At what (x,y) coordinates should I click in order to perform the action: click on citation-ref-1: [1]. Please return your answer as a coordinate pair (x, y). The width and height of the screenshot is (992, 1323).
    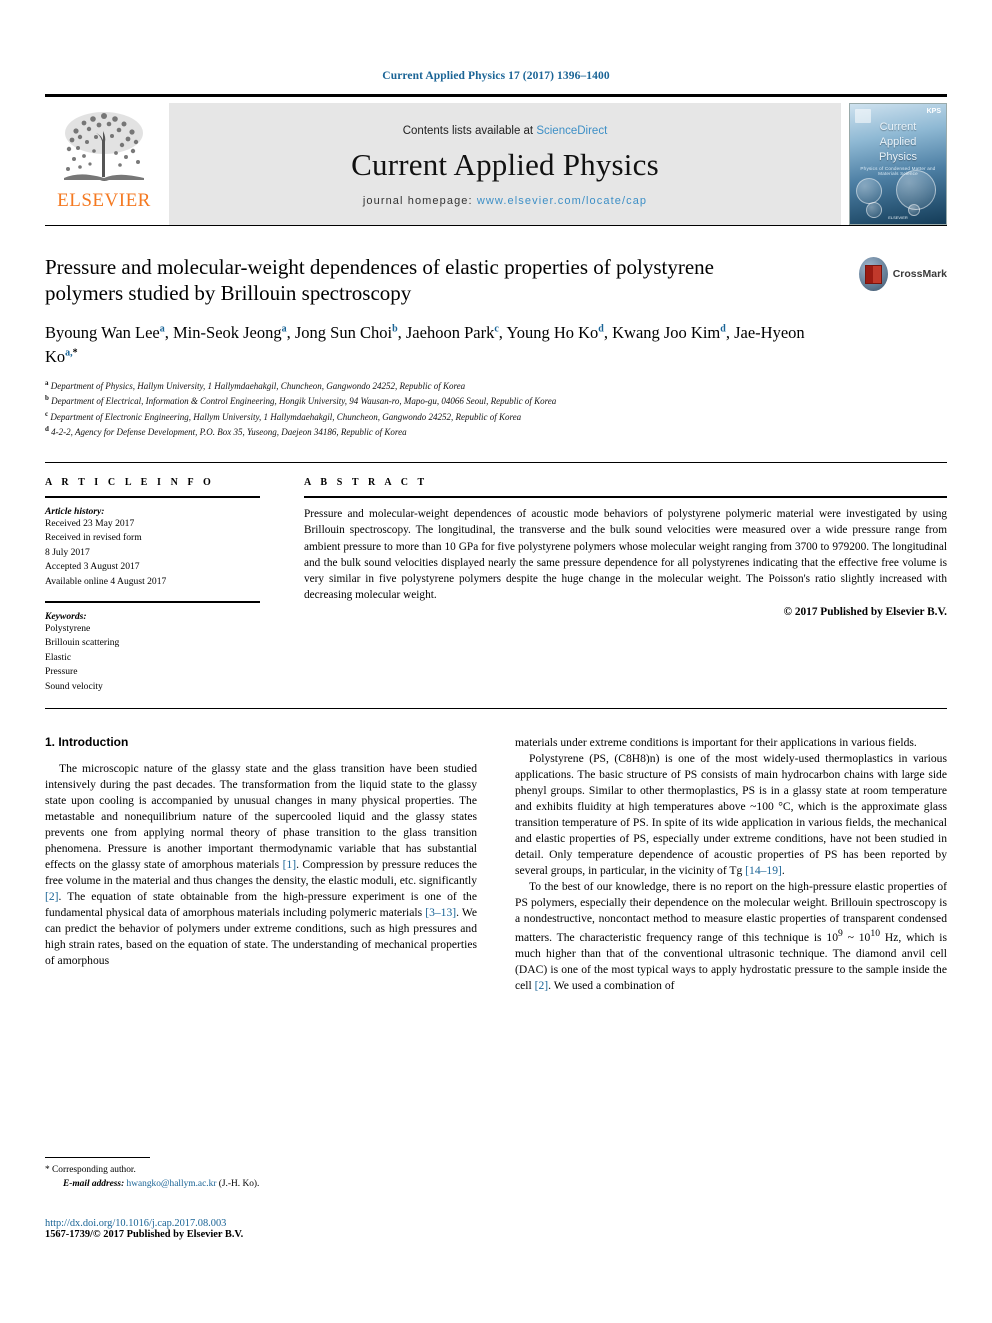
    Looking at the image, I should click on (290, 864).